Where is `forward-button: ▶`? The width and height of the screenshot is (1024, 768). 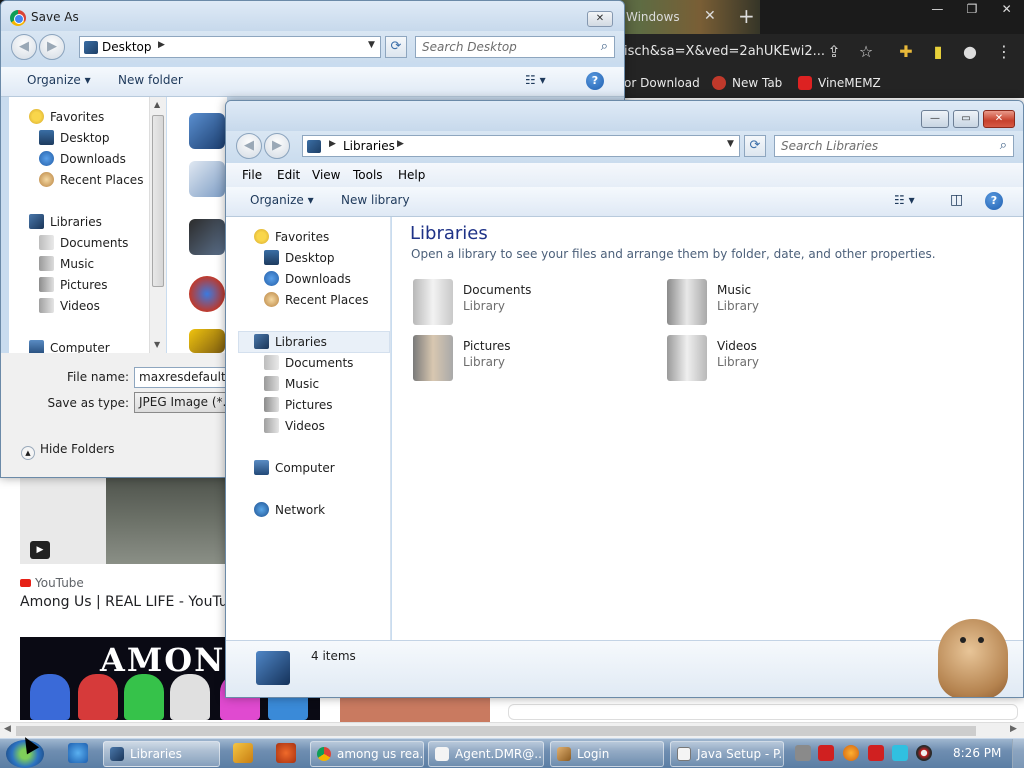 forward-button: ▶ is located at coordinates (277, 146).